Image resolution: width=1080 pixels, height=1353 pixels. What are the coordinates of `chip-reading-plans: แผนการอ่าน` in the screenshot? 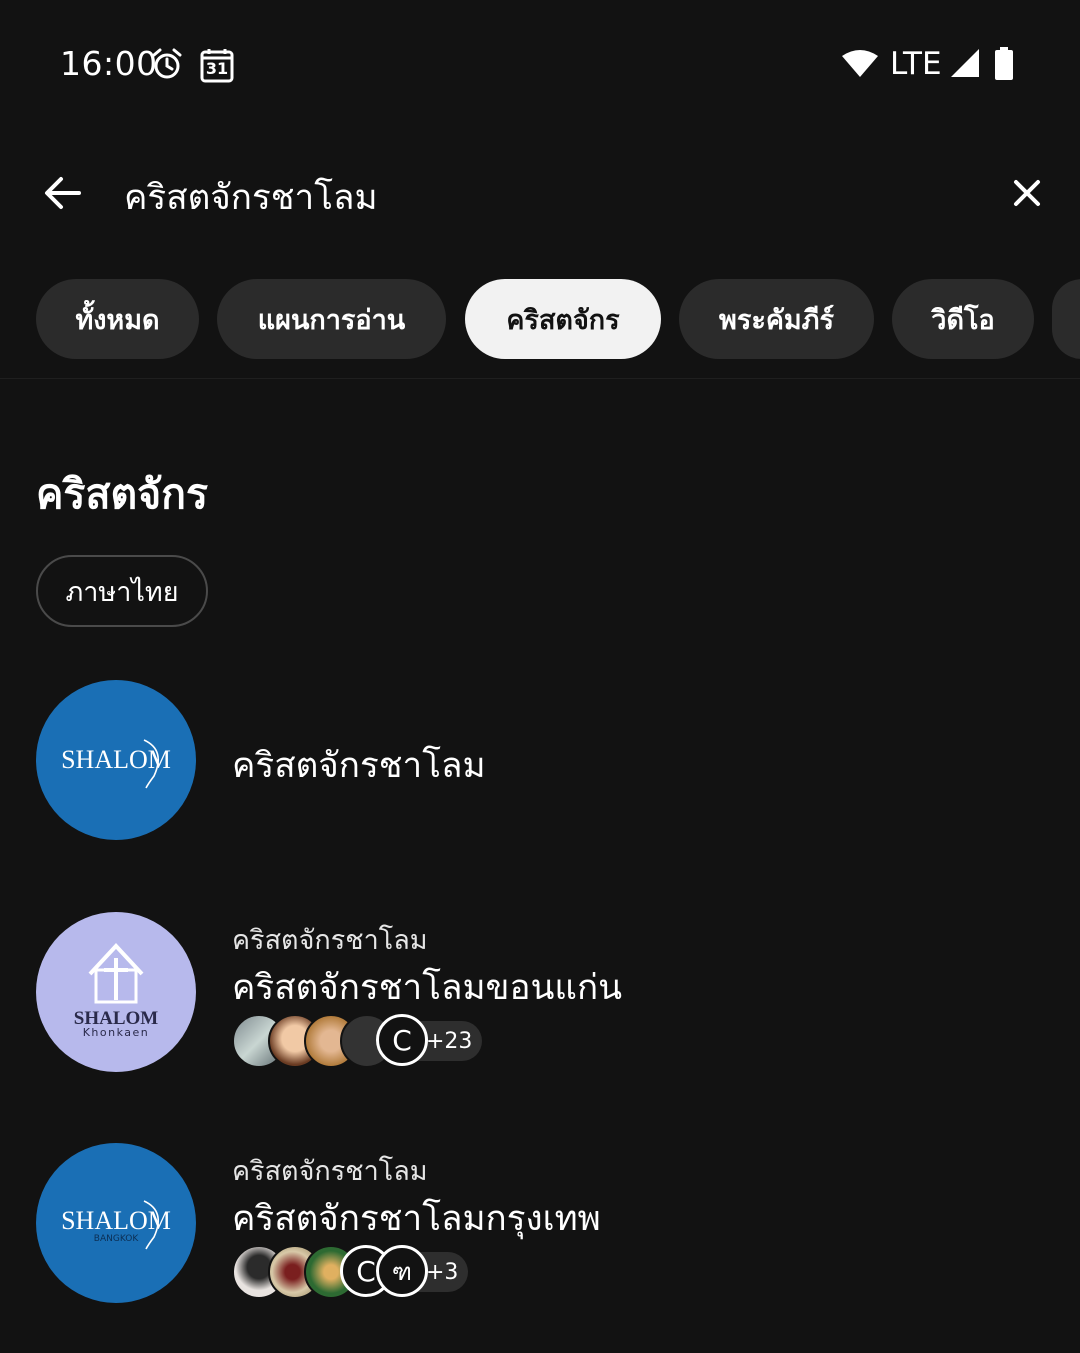 It's located at (331, 319).